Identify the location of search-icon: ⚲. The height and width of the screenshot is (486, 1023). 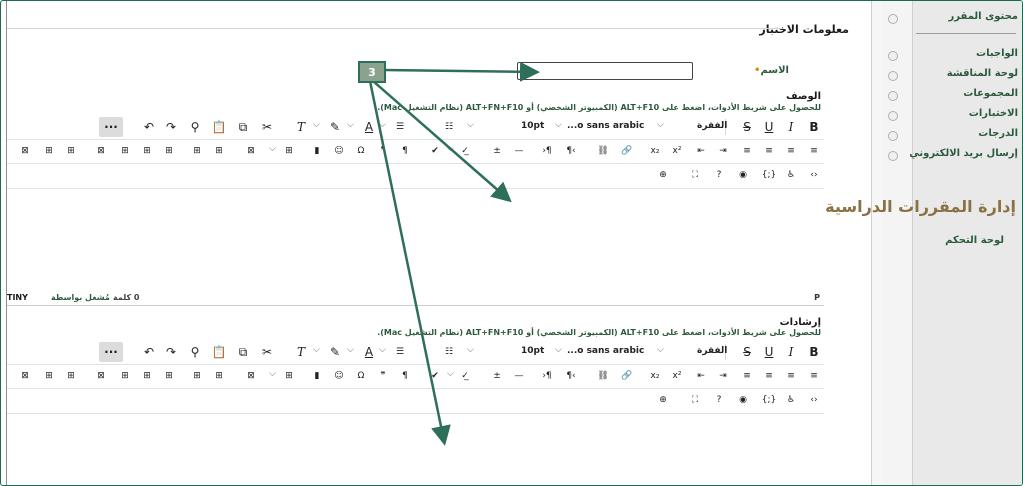
(195, 352).